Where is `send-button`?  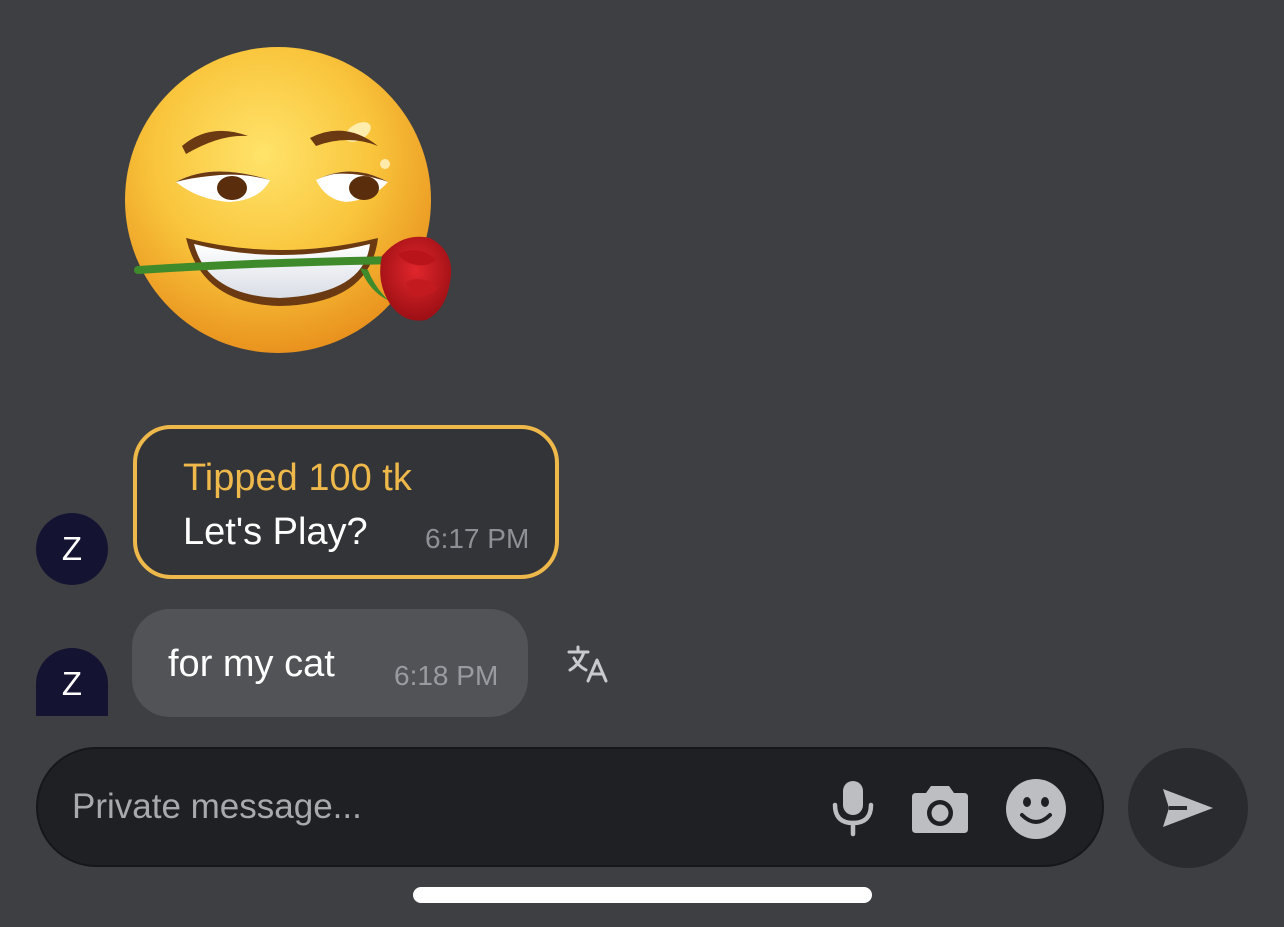
send-button is located at coordinates (1188, 808).